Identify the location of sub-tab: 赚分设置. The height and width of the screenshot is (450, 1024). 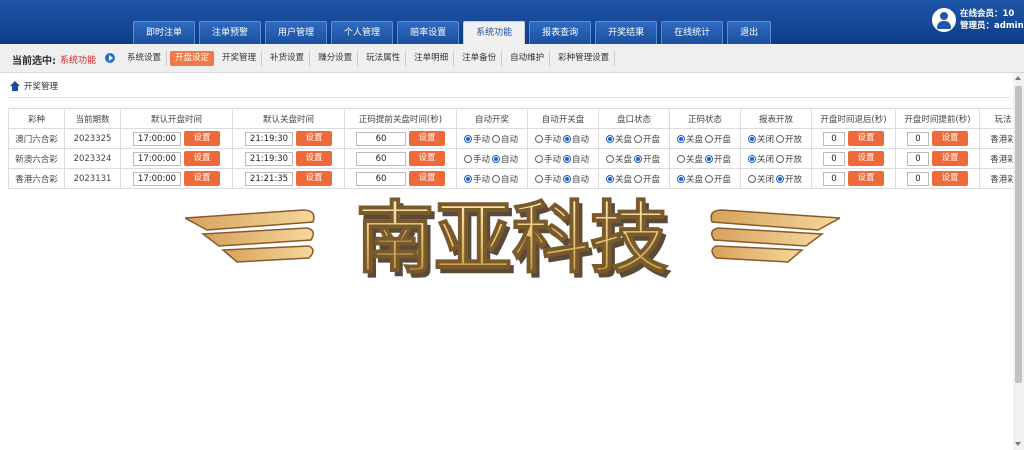
(336, 58).